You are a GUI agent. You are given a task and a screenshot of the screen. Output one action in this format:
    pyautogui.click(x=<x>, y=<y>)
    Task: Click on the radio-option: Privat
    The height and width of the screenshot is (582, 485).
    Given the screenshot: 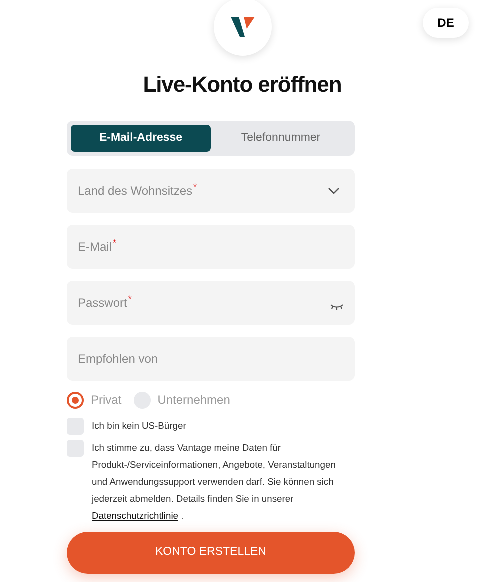 What is the action you would take?
    pyautogui.click(x=94, y=400)
    